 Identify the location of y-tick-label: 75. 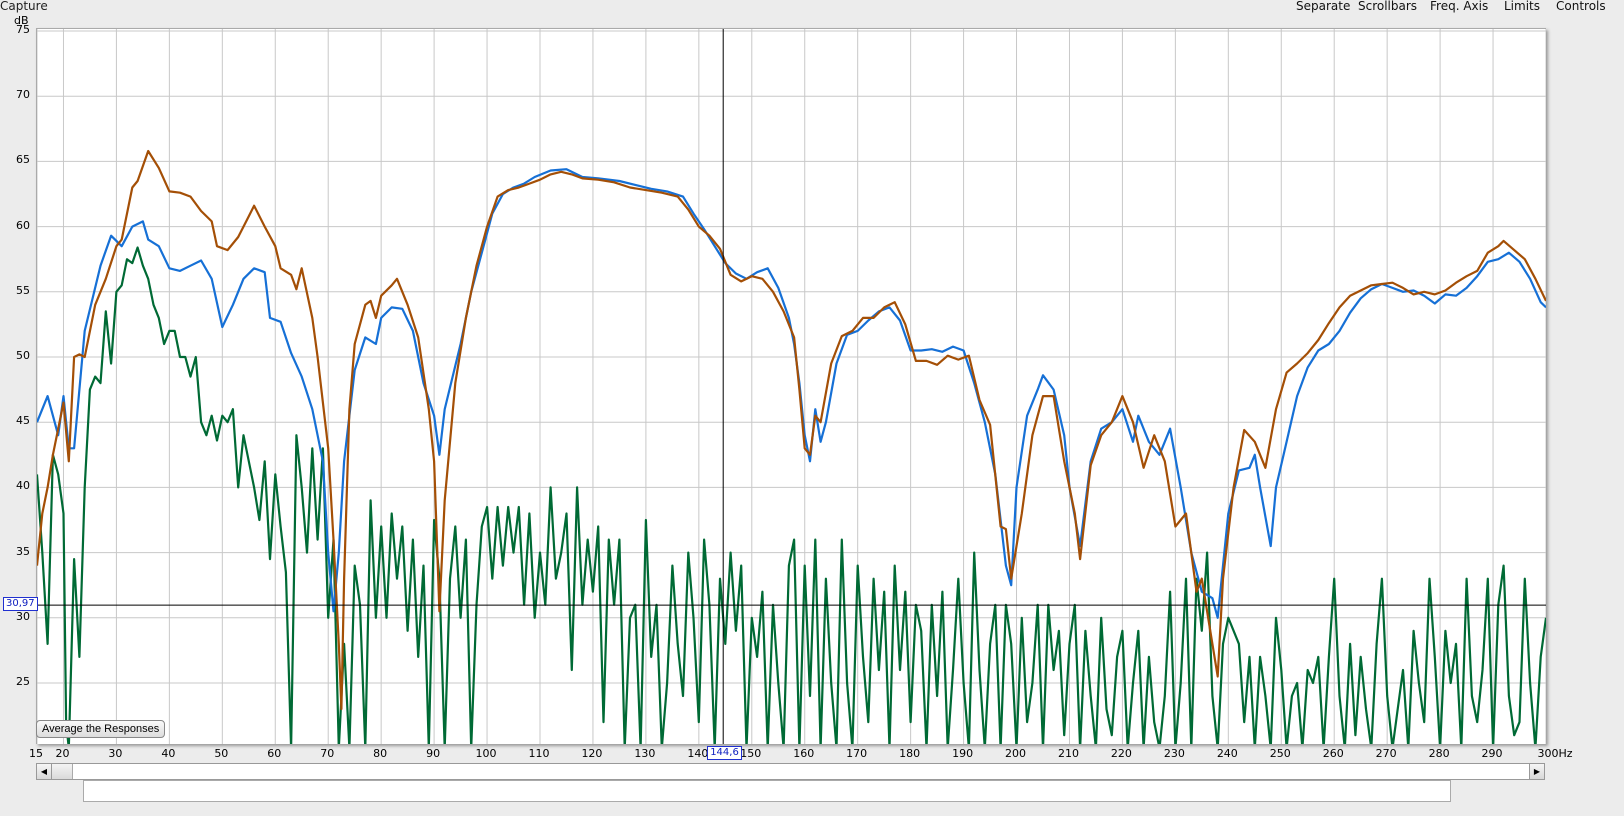
(23, 29).